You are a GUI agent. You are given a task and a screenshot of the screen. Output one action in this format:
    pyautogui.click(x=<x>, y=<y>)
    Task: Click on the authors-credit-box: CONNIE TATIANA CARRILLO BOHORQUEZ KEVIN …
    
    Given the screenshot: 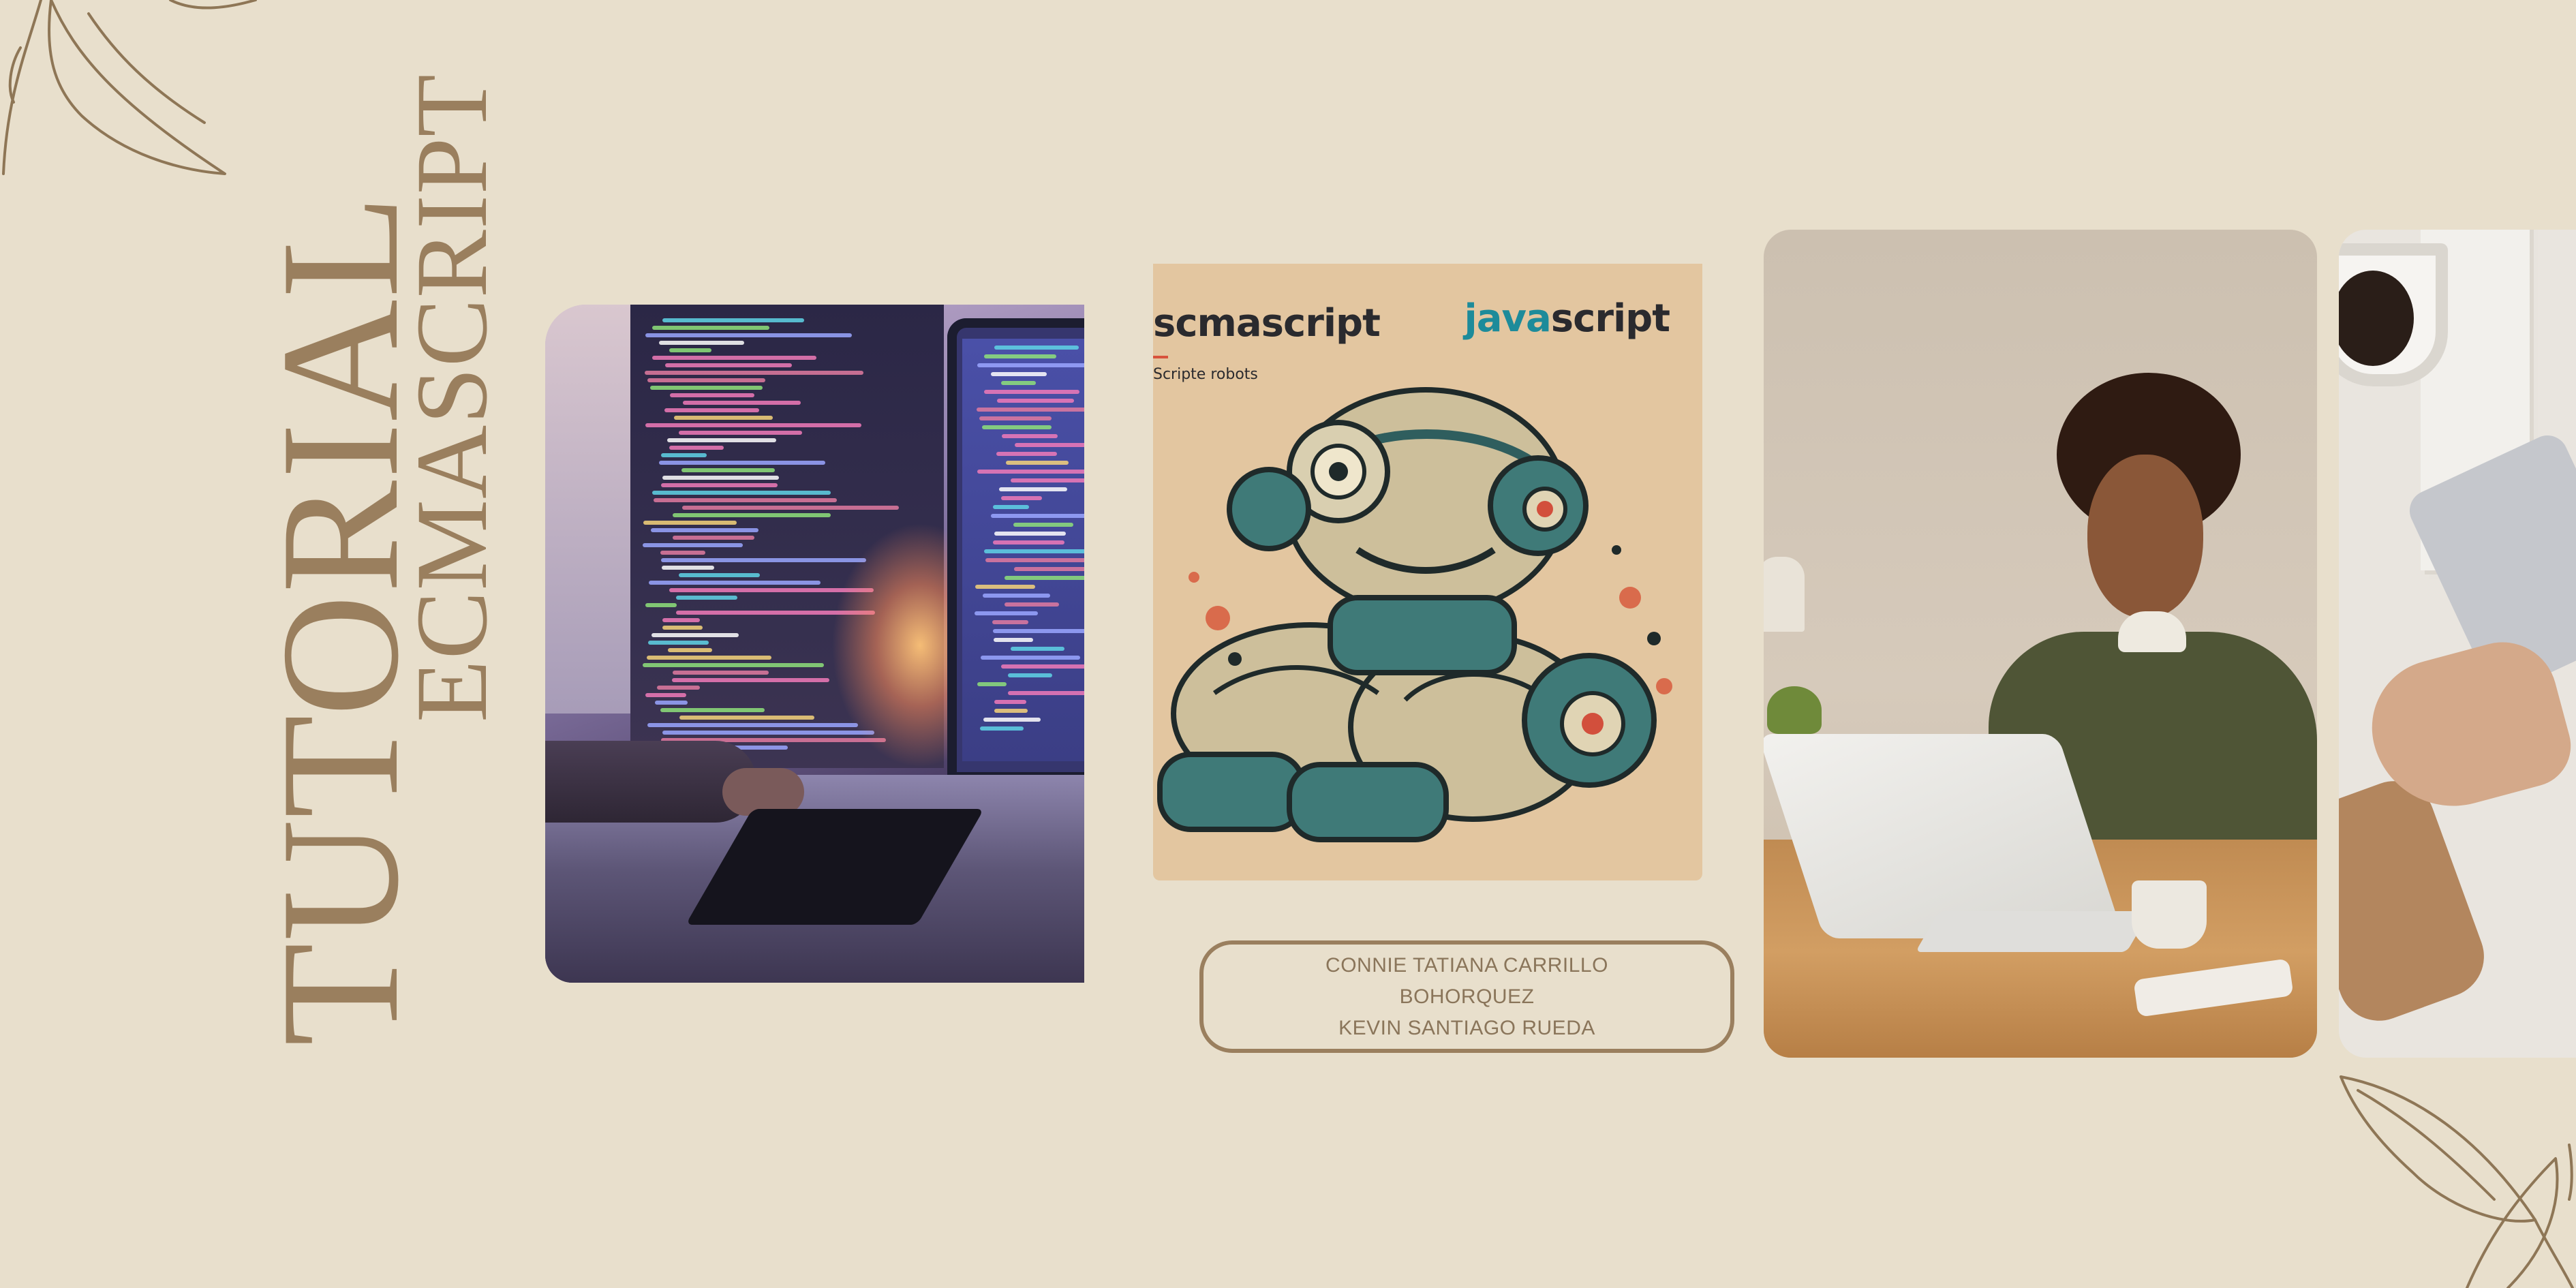 What is the action you would take?
    pyautogui.click(x=1466, y=996)
    